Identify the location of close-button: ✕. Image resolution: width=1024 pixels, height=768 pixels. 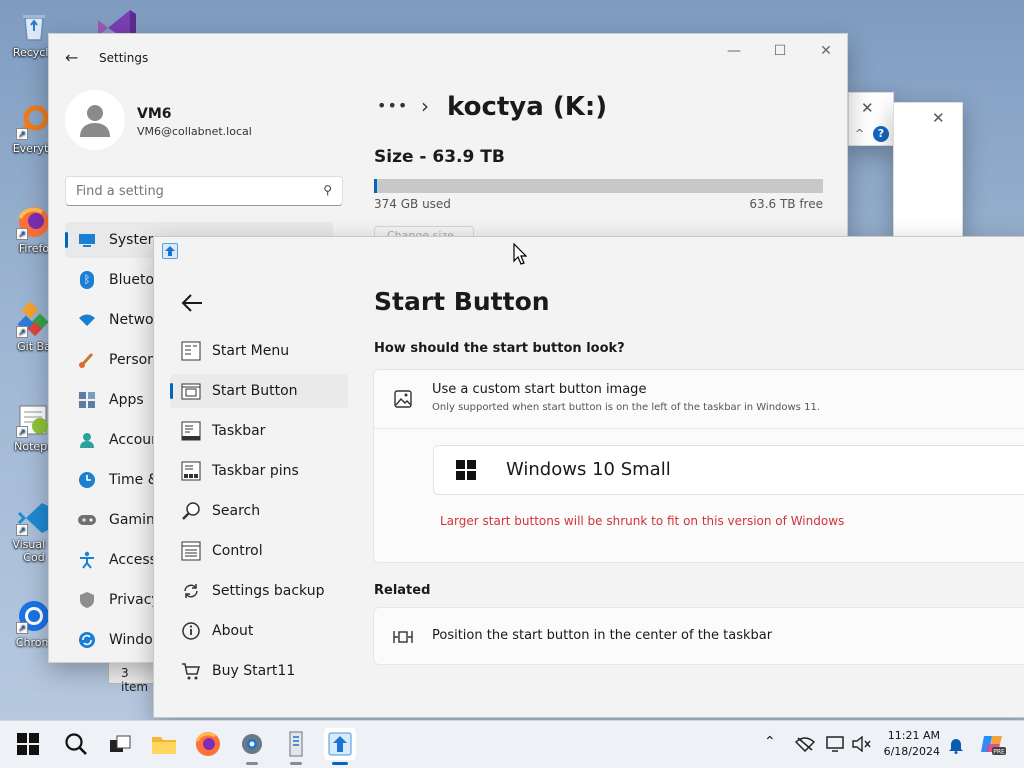
(826, 51).